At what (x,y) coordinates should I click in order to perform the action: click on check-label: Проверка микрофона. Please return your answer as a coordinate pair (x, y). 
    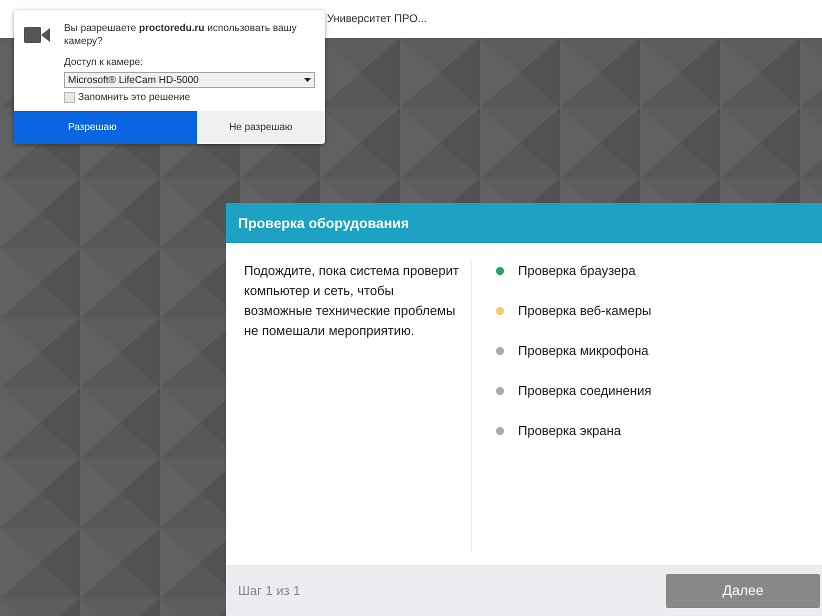
    Looking at the image, I should click on (583, 351).